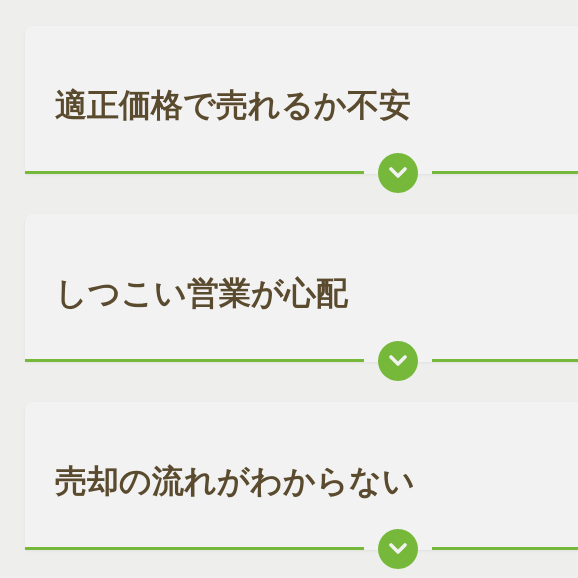  I want to click on faq-question: しつこい営業が心配, so click(201, 292).